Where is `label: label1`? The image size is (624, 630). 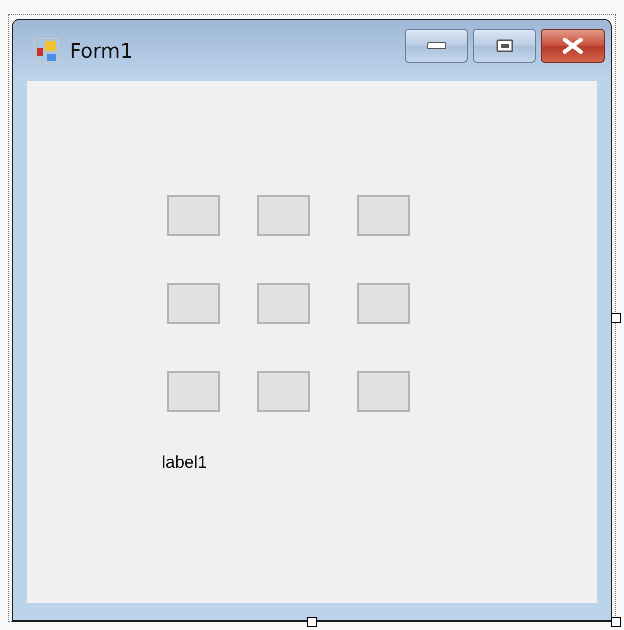
label: label1 is located at coordinates (185, 463).